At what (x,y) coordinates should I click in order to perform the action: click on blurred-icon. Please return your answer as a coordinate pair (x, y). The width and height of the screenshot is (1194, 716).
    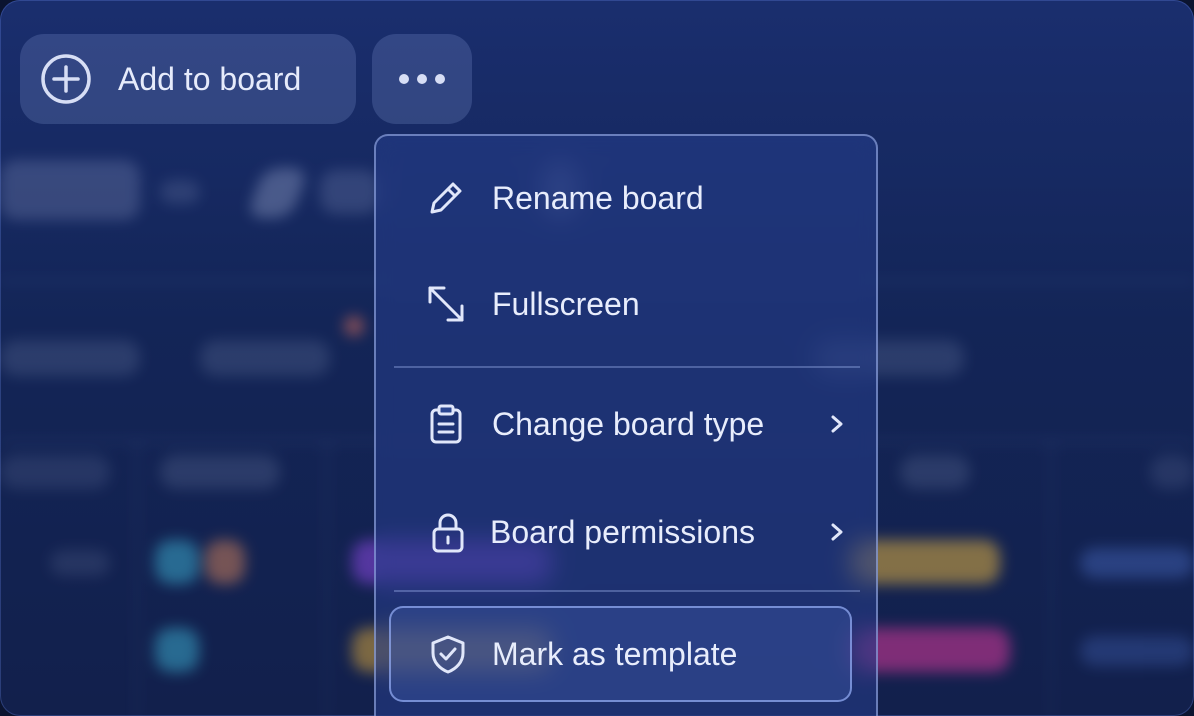
    Looking at the image, I should click on (277, 193).